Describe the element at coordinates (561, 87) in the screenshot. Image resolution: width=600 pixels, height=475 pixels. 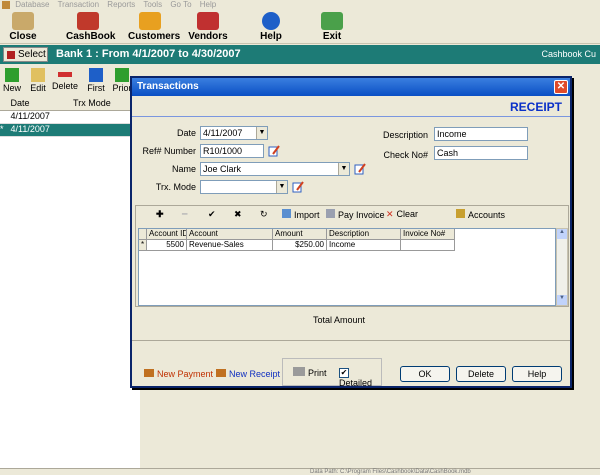
I see `close-icon: ✕` at that location.